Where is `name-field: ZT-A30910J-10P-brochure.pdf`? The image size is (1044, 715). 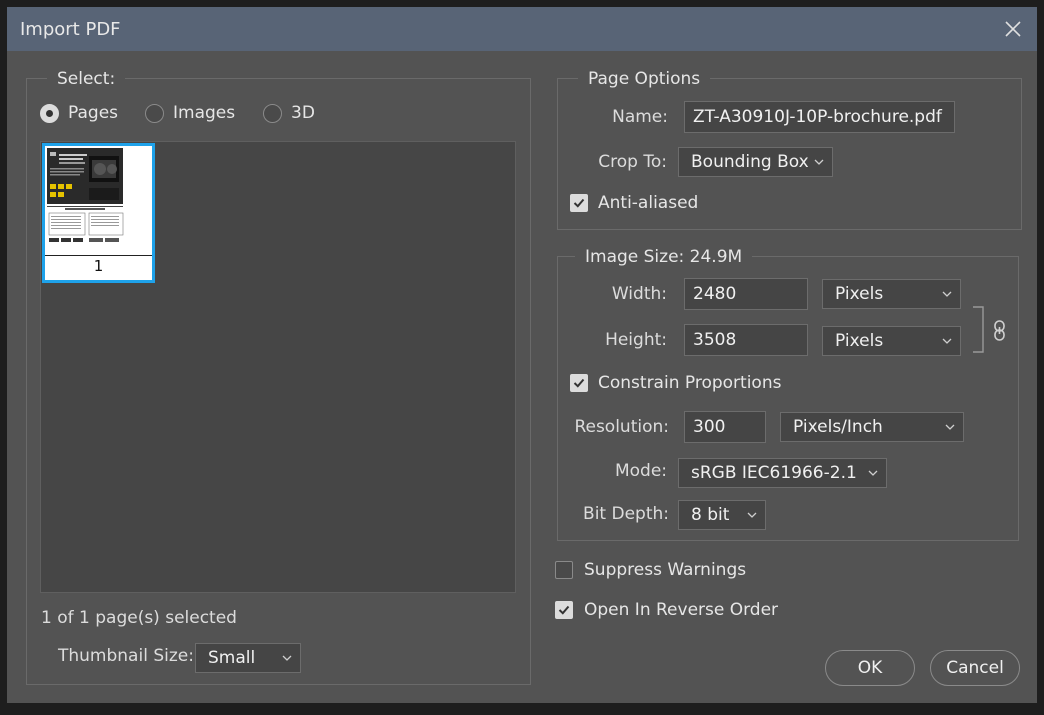 name-field: ZT-A30910J-10P-brochure.pdf is located at coordinates (819, 117).